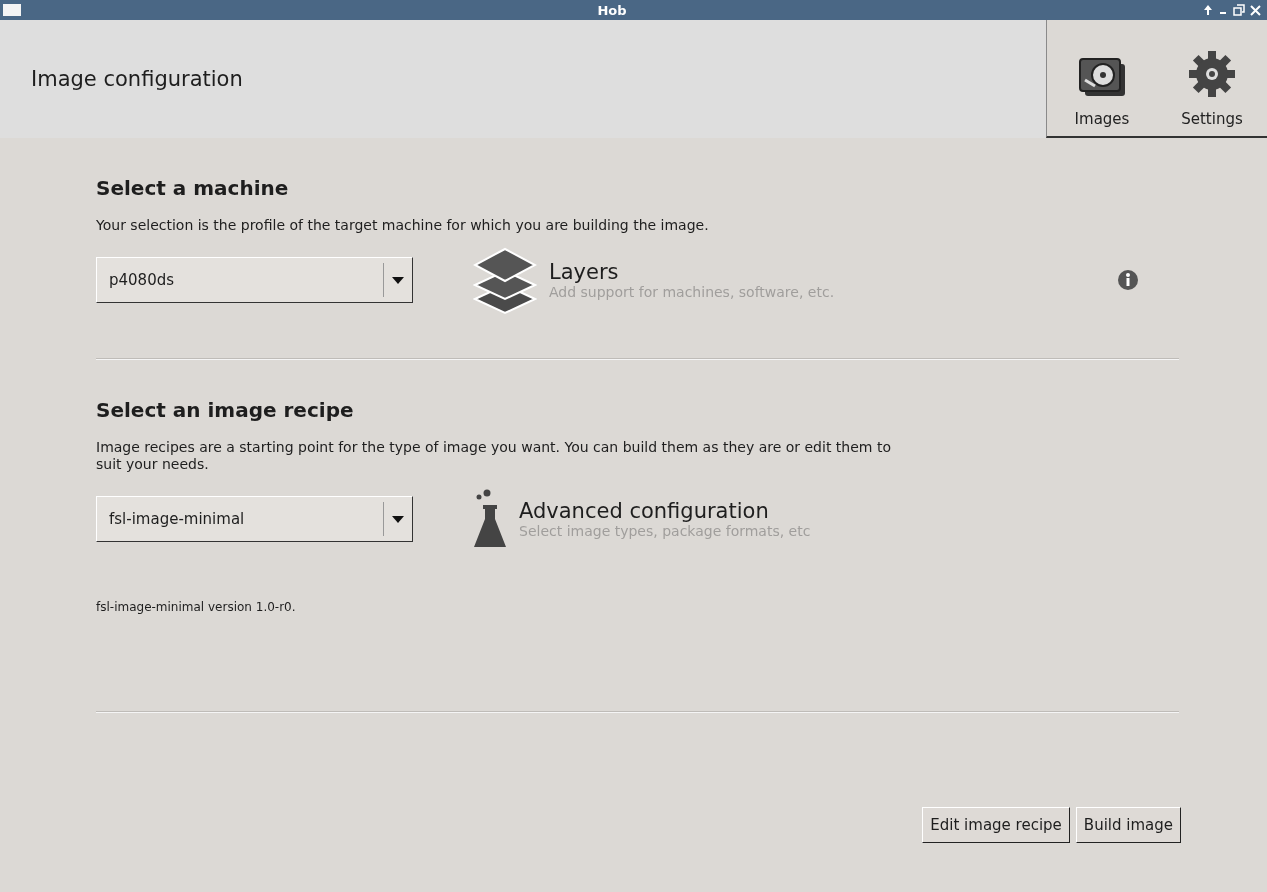  What do you see at coordinates (692, 272) in the screenshot?
I see `link-title: Layers` at bounding box center [692, 272].